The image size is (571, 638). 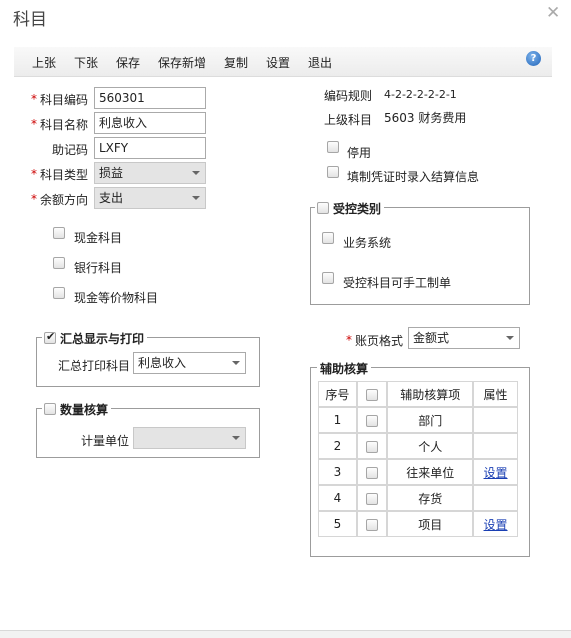 What do you see at coordinates (59, 263) in the screenshot?
I see `bank-account-checkbox` at bounding box center [59, 263].